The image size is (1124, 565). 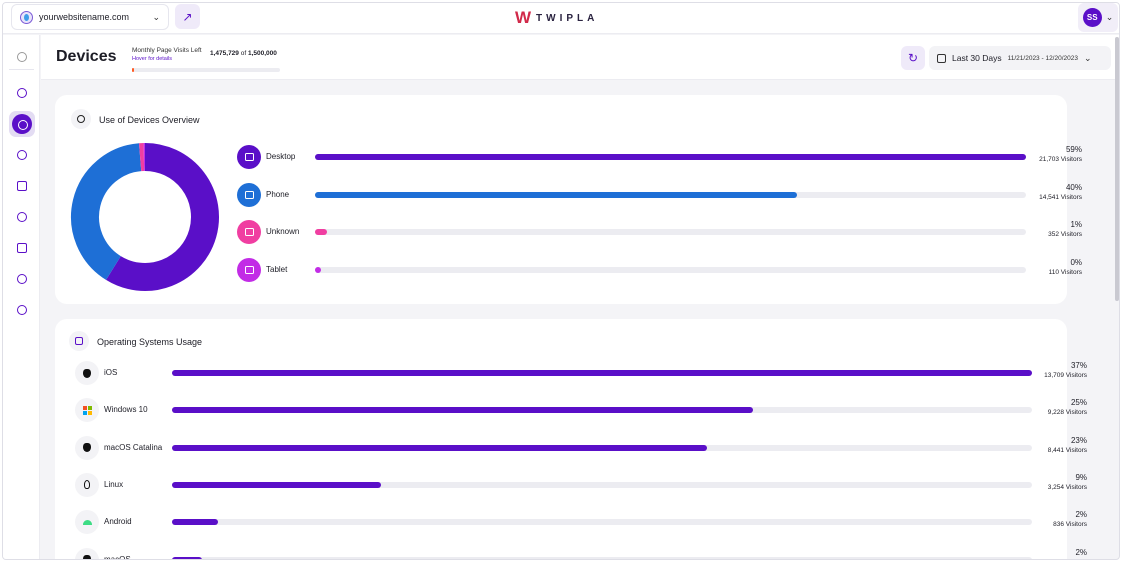 What do you see at coordinates (111, 372) in the screenshot?
I see `os-label: iOS` at bounding box center [111, 372].